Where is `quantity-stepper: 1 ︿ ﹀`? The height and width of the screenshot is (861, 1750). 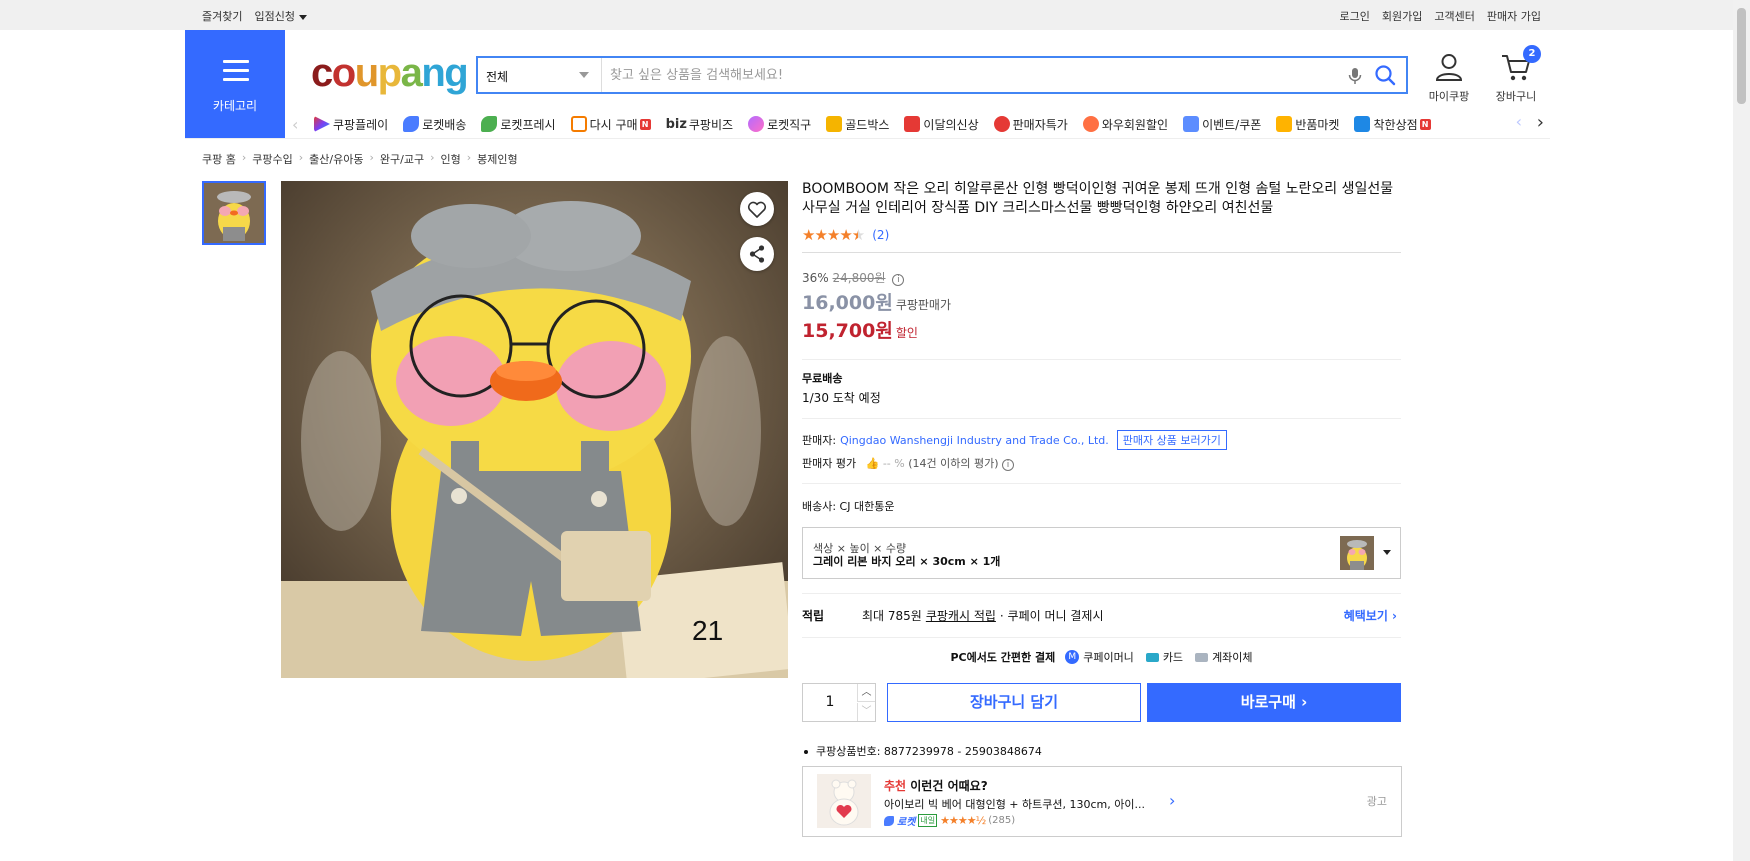
quantity-stepper: 1 ︿ ﹀ is located at coordinates (839, 702).